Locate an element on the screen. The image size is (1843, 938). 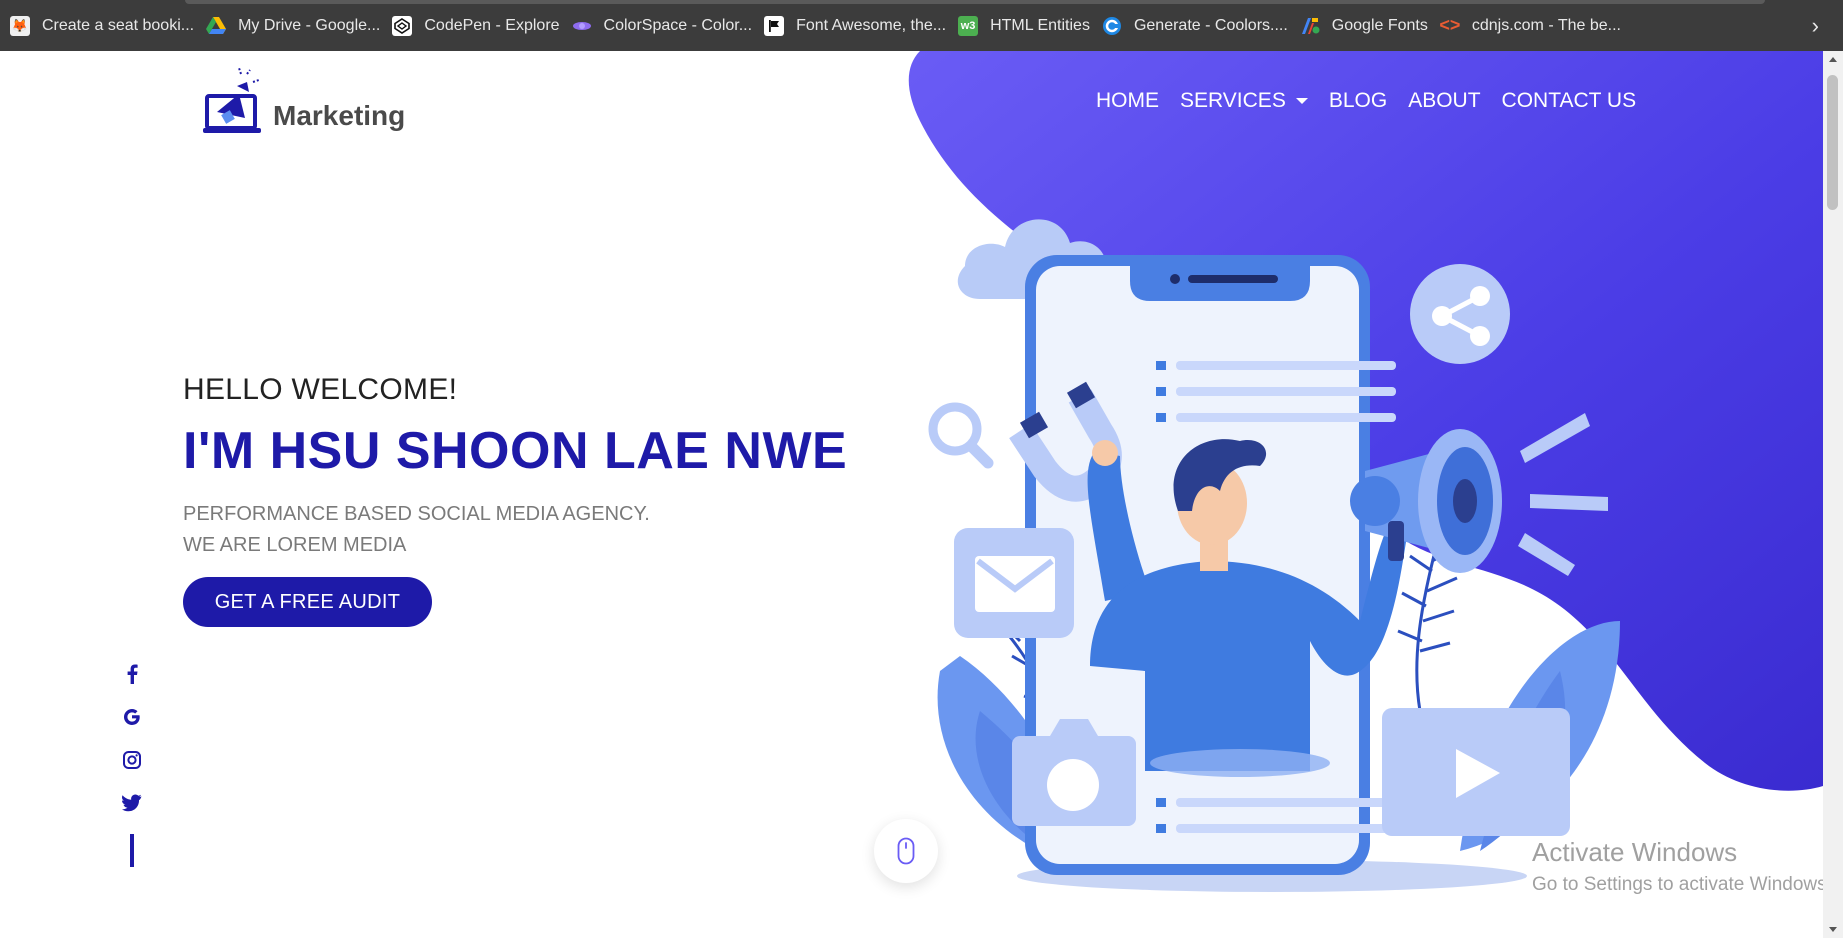
logo-text: Marketing is located at coordinates (339, 115).